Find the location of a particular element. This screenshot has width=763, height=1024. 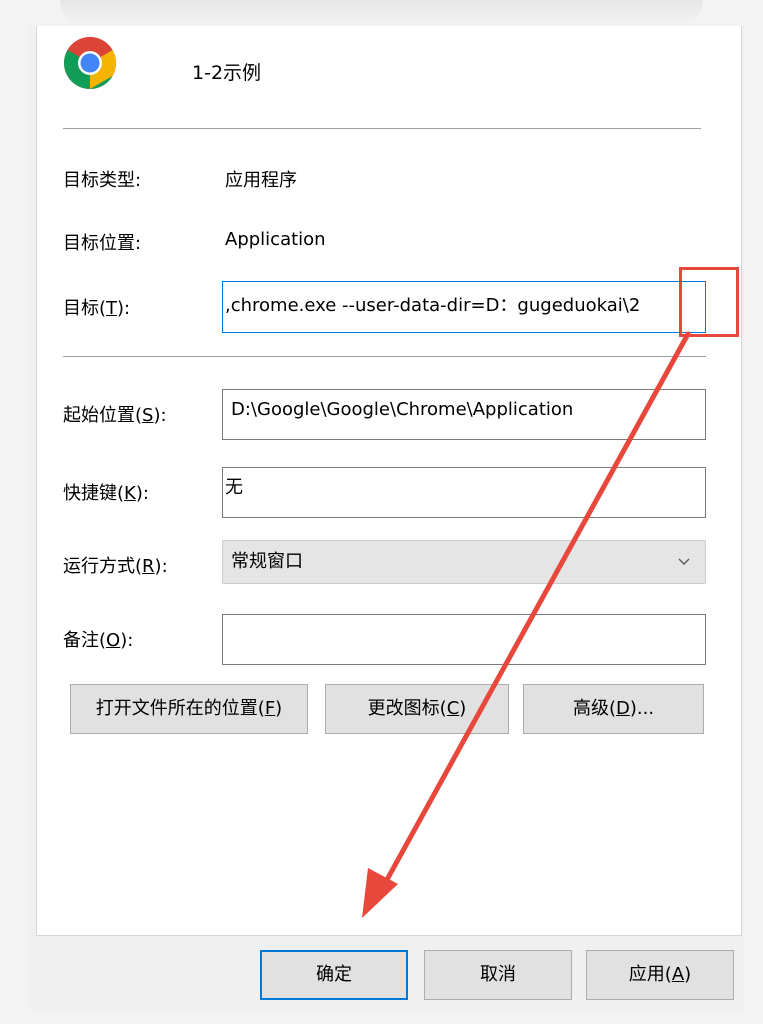

apply-post: ) is located at coordinates (688, 974).